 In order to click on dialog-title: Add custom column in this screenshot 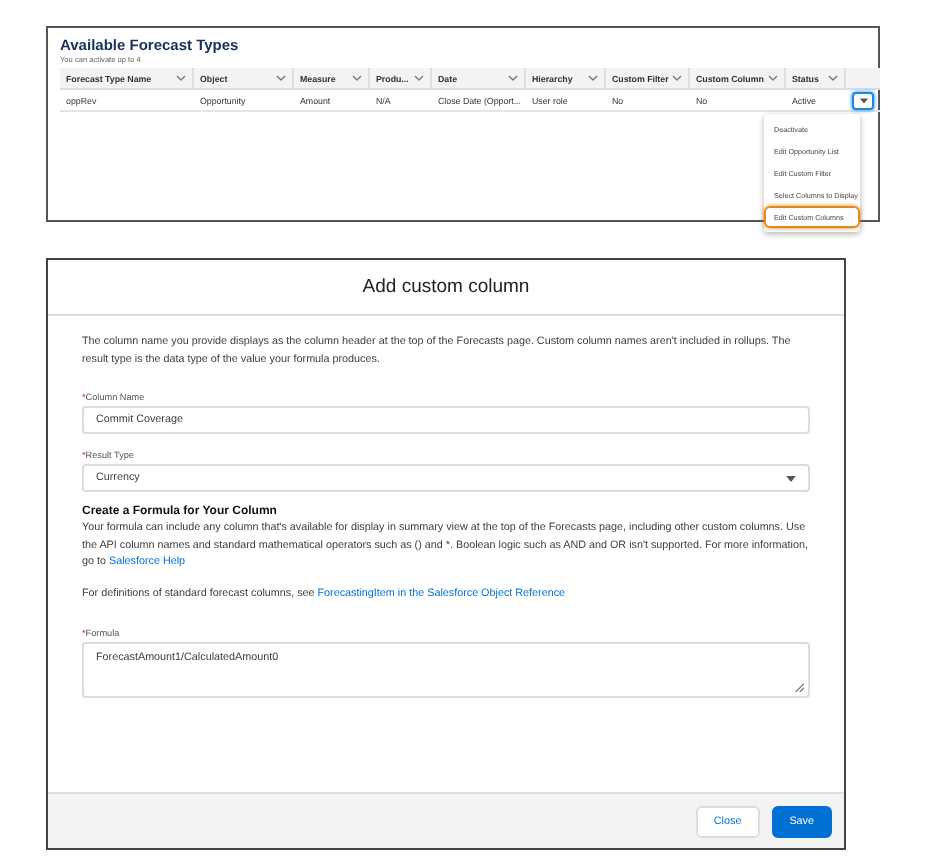, I will do `click(446, 287)`.